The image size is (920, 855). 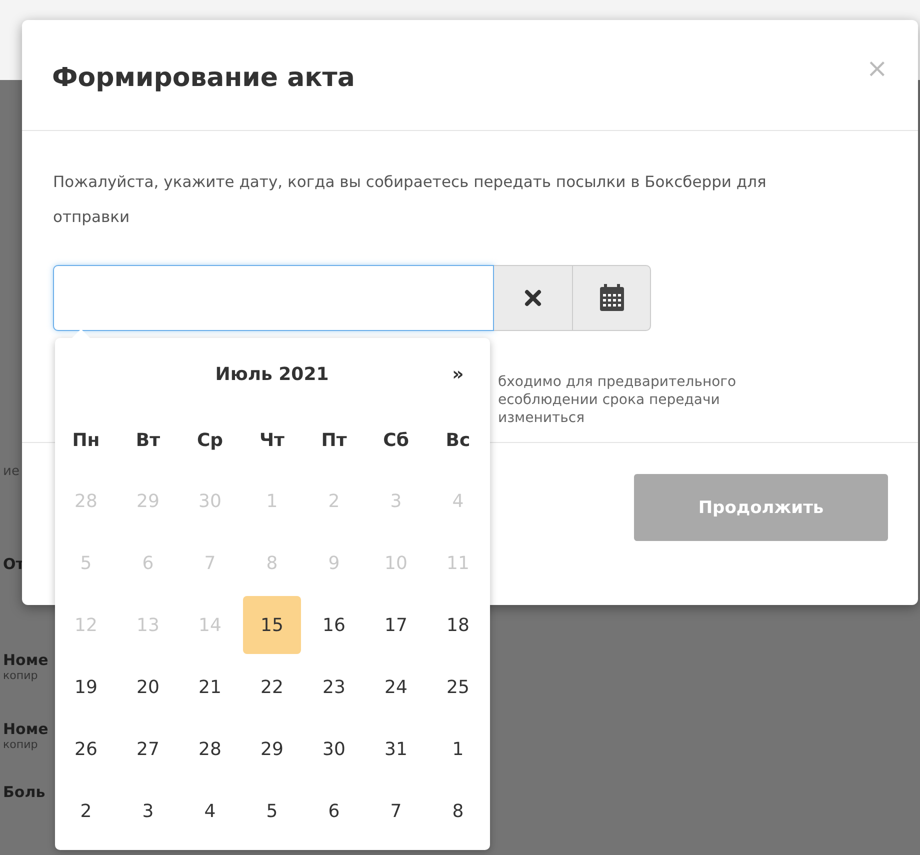 I want to click on calendar-day: 27, so click(x=148, y=749).